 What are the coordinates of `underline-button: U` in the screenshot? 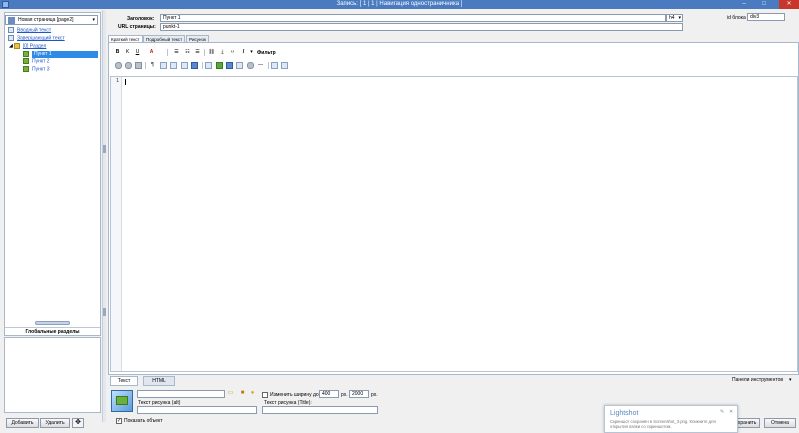 It's located at (137, 52).